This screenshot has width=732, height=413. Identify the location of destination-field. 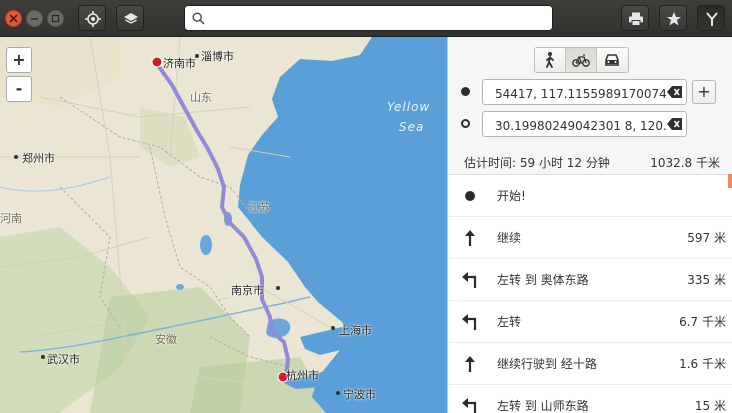
(584, 124).